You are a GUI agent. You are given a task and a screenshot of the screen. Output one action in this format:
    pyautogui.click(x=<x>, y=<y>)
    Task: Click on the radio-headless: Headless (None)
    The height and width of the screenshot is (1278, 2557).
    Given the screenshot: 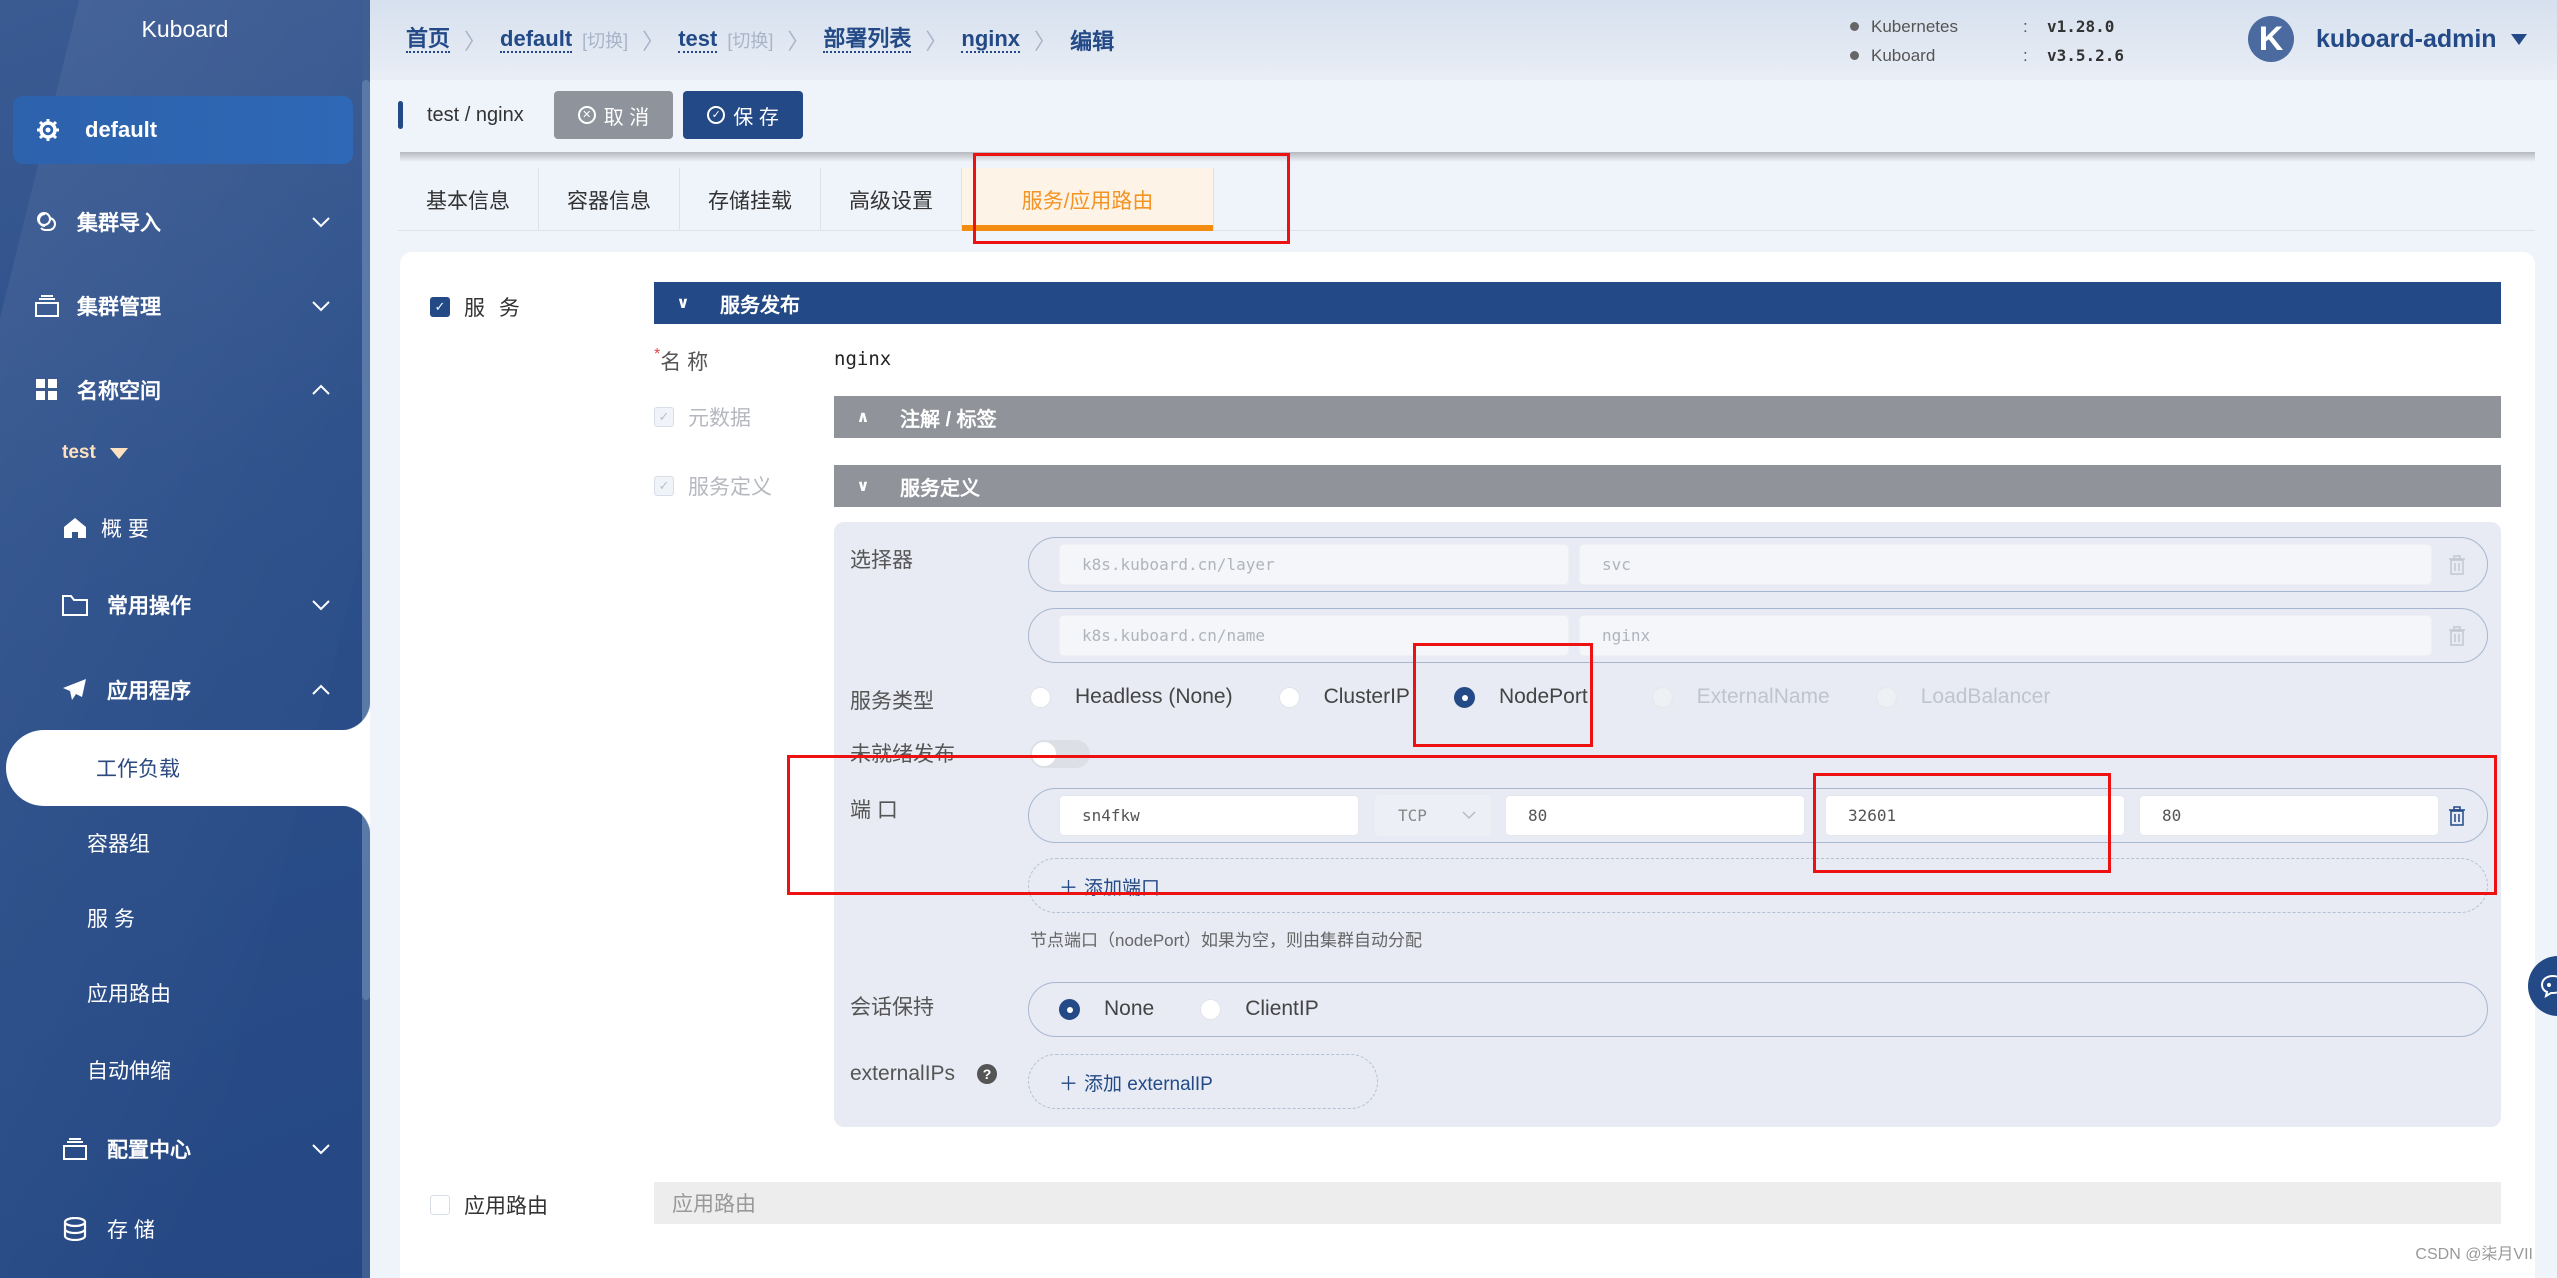 What is the action you would take?
    pyautogui.click(x=1131, y=697)
    